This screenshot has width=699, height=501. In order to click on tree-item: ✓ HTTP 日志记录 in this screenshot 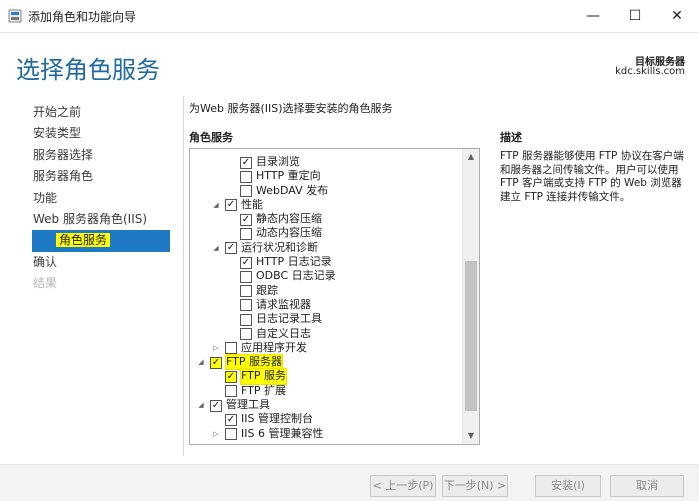, I will do `click(325, 262)`.